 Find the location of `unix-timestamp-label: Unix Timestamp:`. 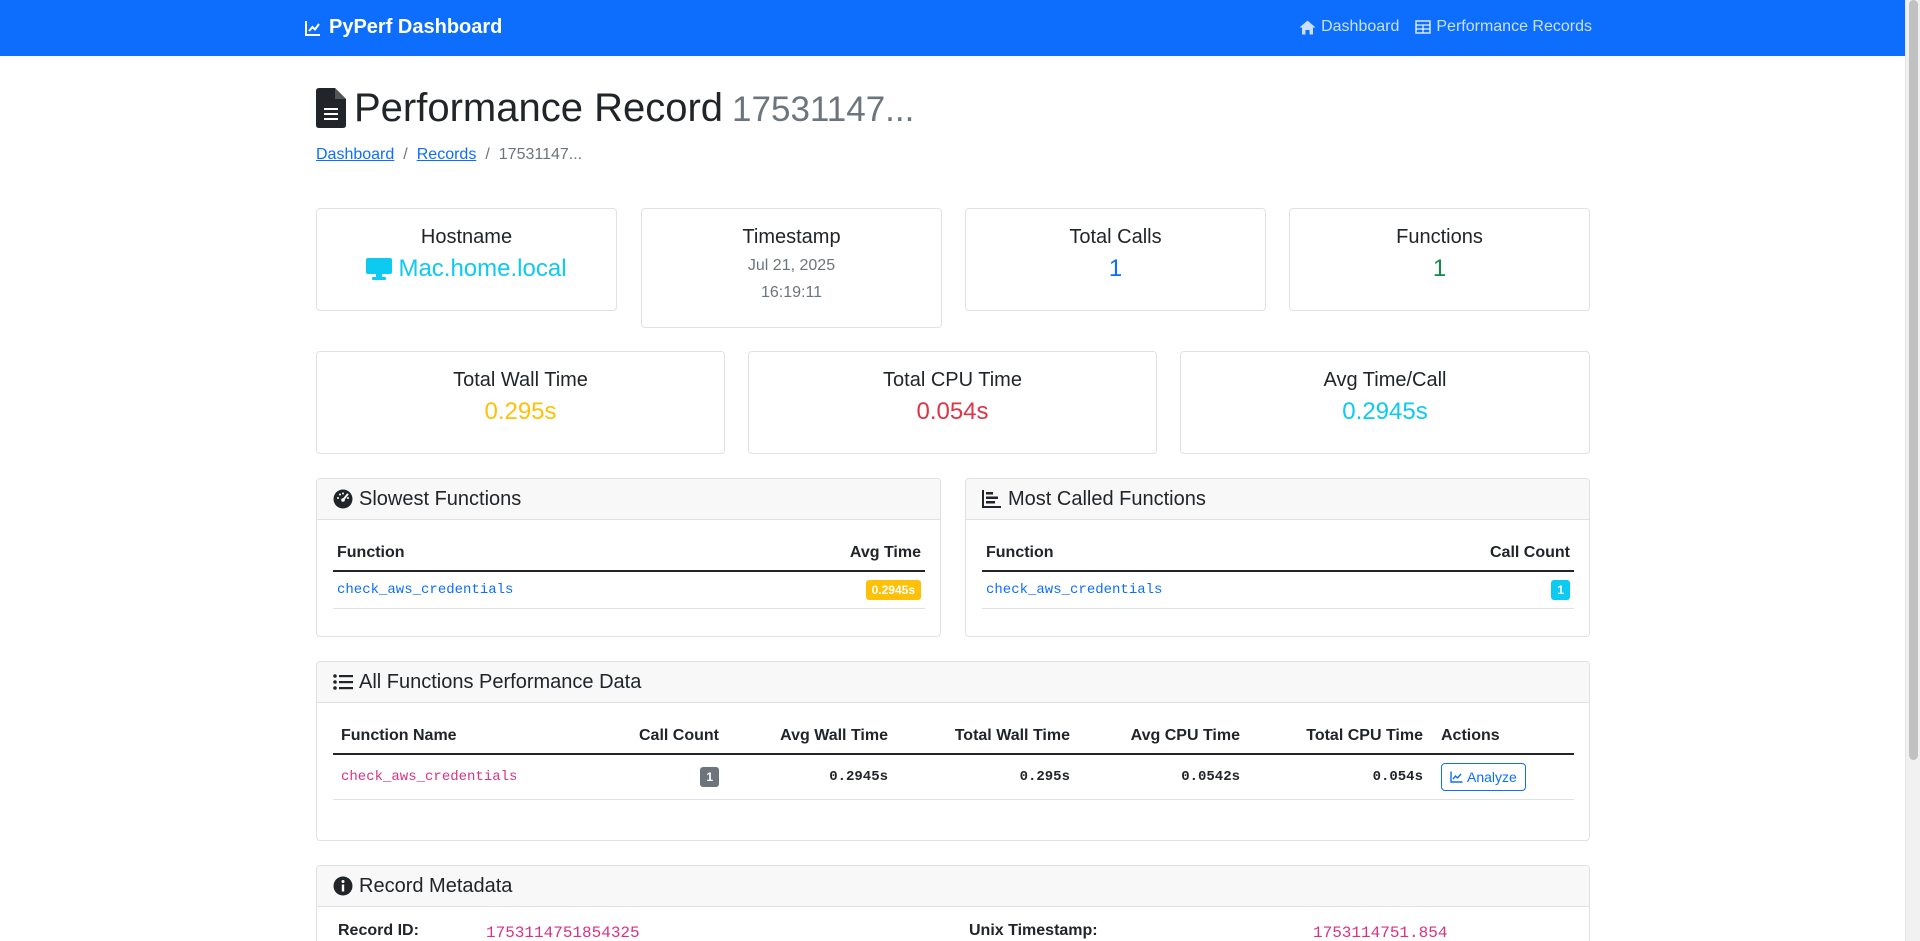

unix-timestamp-label: Unix Timestamp: is located at coordinates (1033, 930).